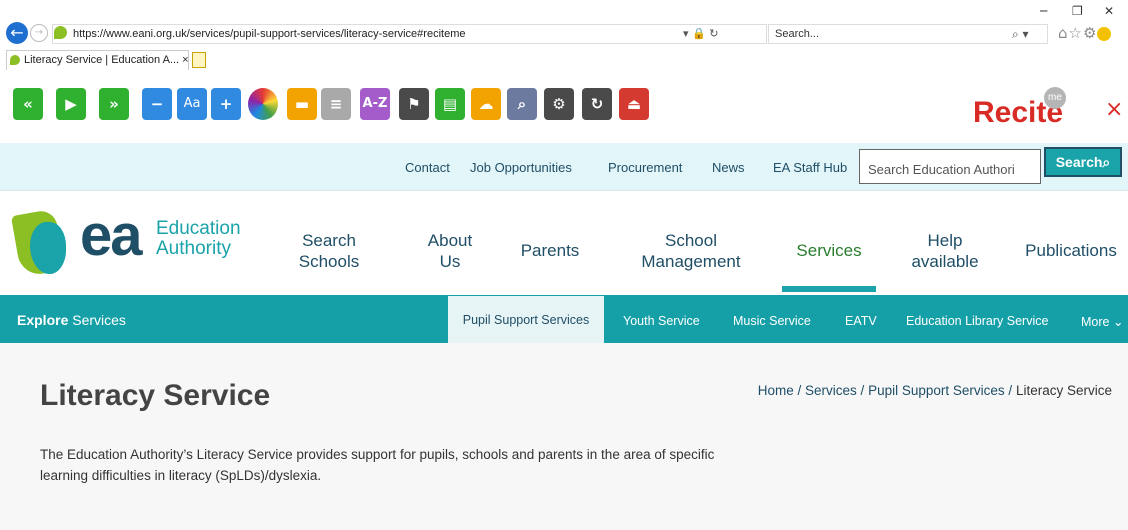 This screenshot has height=530, width=1128. I want to click on nav-label: available, so click(945, 261).